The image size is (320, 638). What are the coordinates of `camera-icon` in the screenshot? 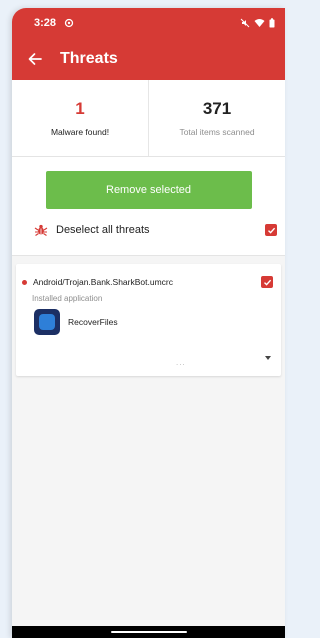 It's located at (69, 23).